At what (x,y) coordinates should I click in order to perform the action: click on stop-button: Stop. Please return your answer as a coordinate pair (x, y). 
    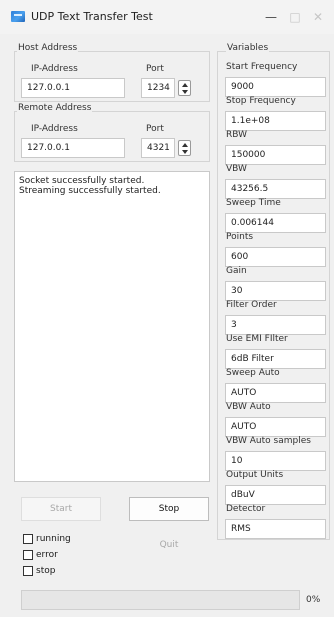
    Looking at the image, I should click on (169, 509).